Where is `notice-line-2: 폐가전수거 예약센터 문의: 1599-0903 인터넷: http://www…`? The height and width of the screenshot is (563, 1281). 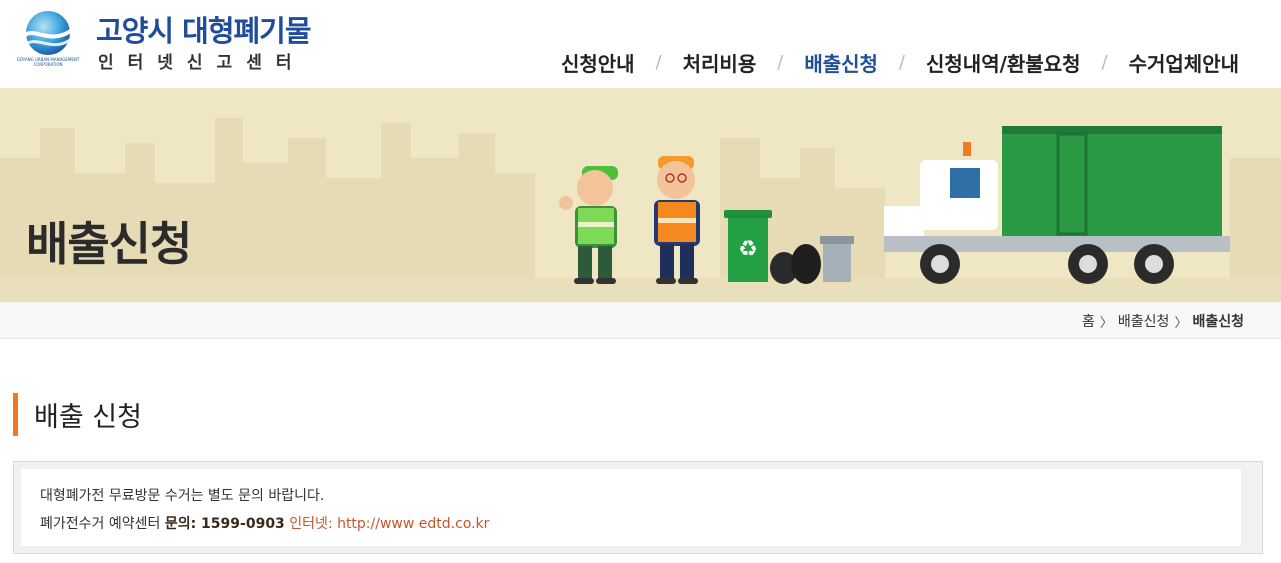
notice-line-2: 폐가전수거 예약센터 문의: 1599-0903 인터넷: http://www… is located at coordinates (640, 519).